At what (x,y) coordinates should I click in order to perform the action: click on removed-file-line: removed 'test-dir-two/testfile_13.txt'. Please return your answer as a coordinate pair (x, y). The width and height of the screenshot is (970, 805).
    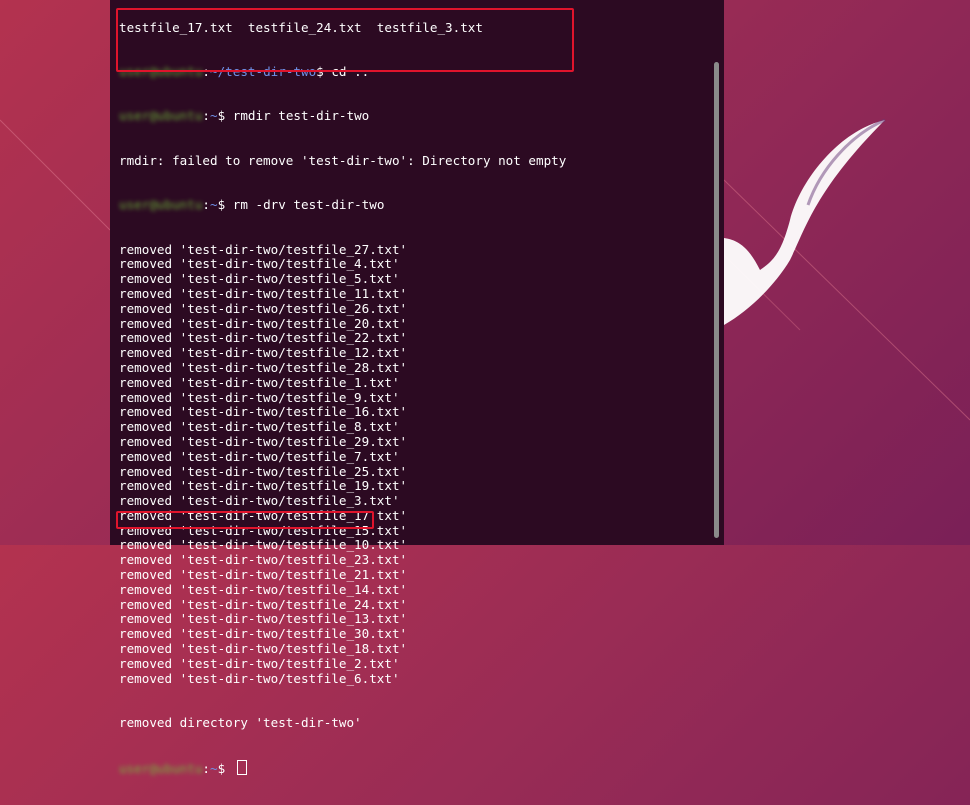
    Looking at the image, I should click on (263, 619).